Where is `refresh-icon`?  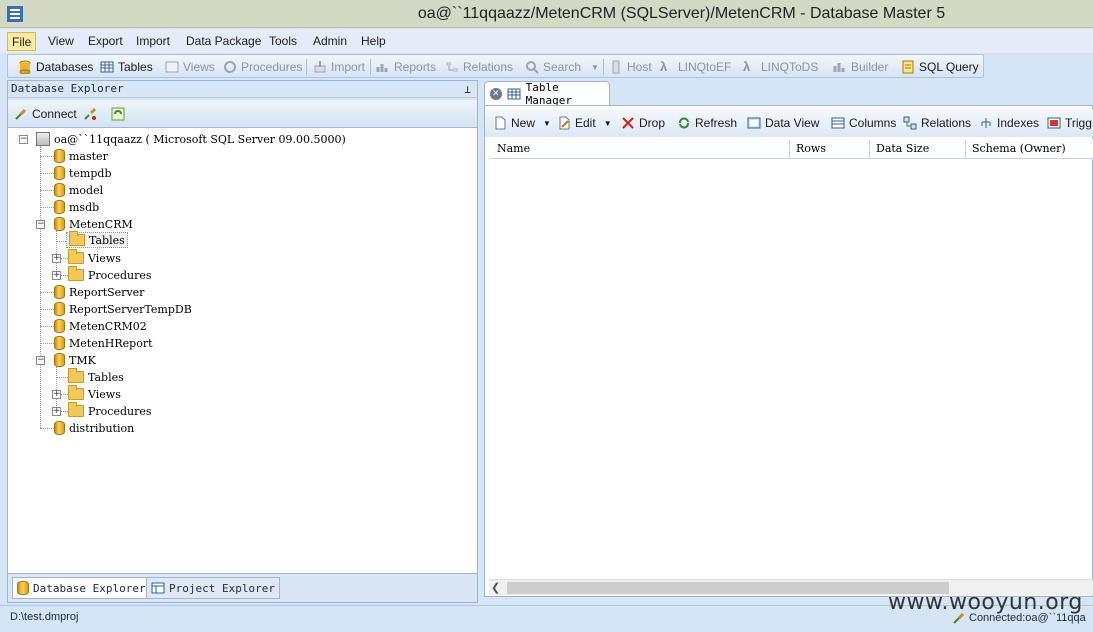
refresh-icon is located at coordinates (118, 114).